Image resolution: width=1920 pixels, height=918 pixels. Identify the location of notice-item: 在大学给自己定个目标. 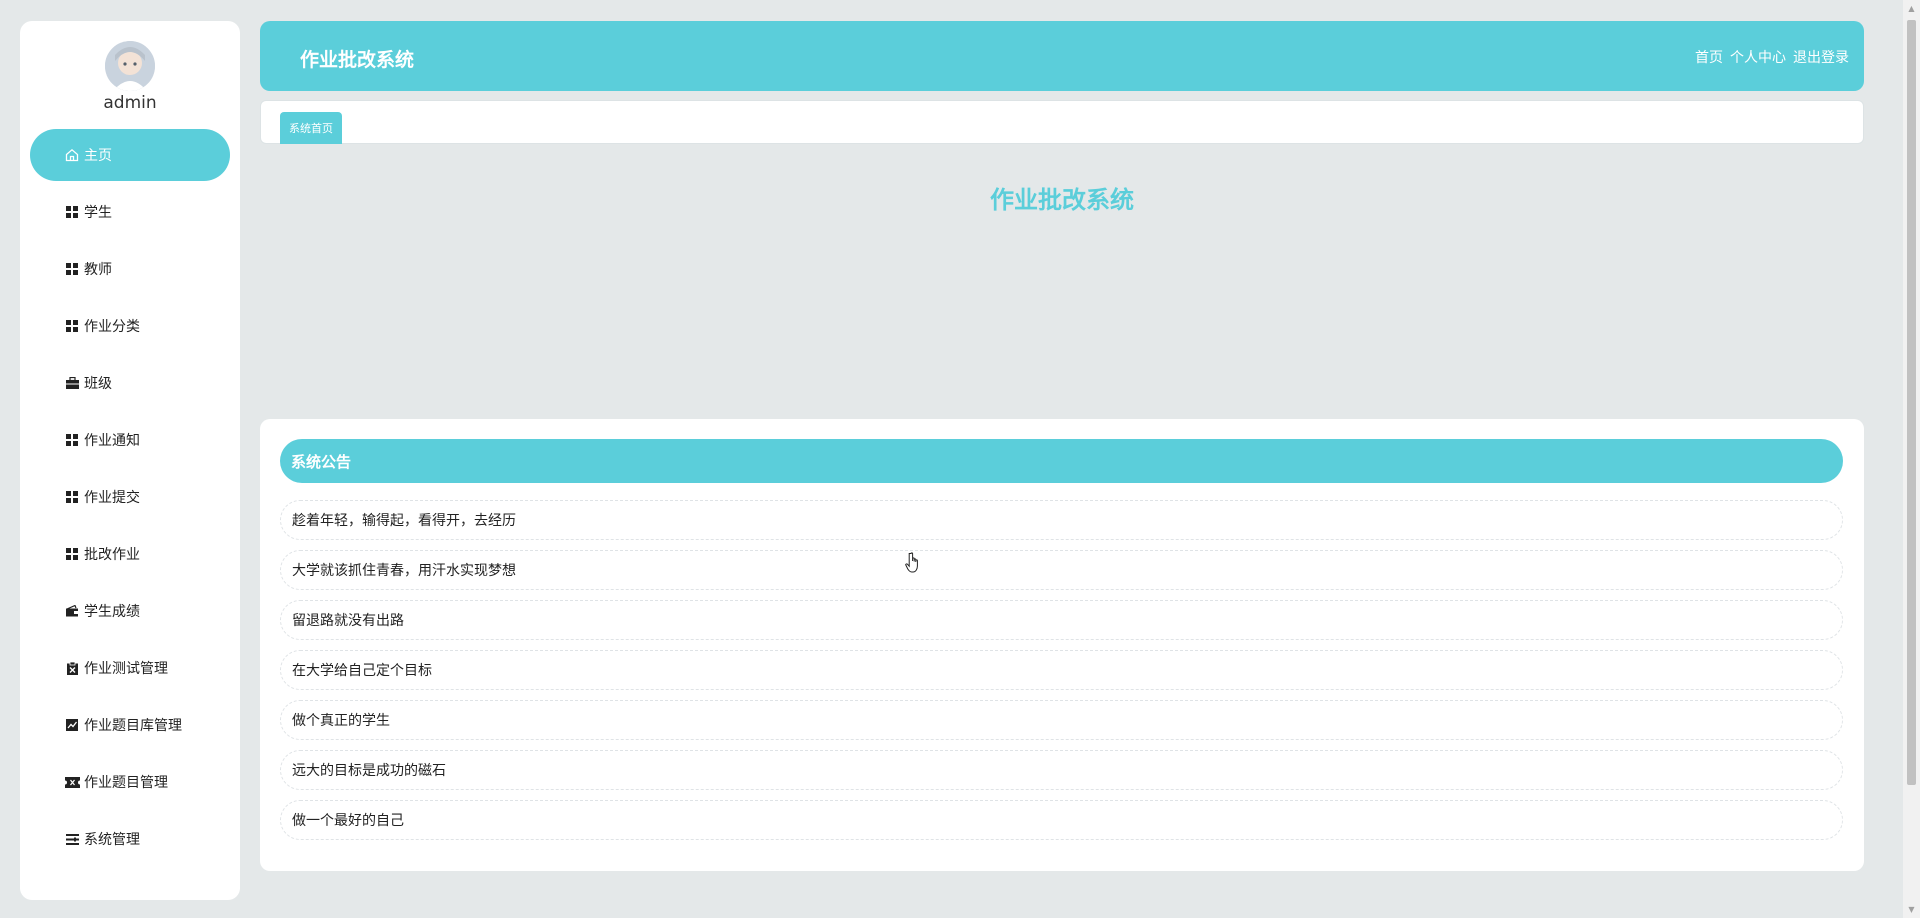
(1061, 670).